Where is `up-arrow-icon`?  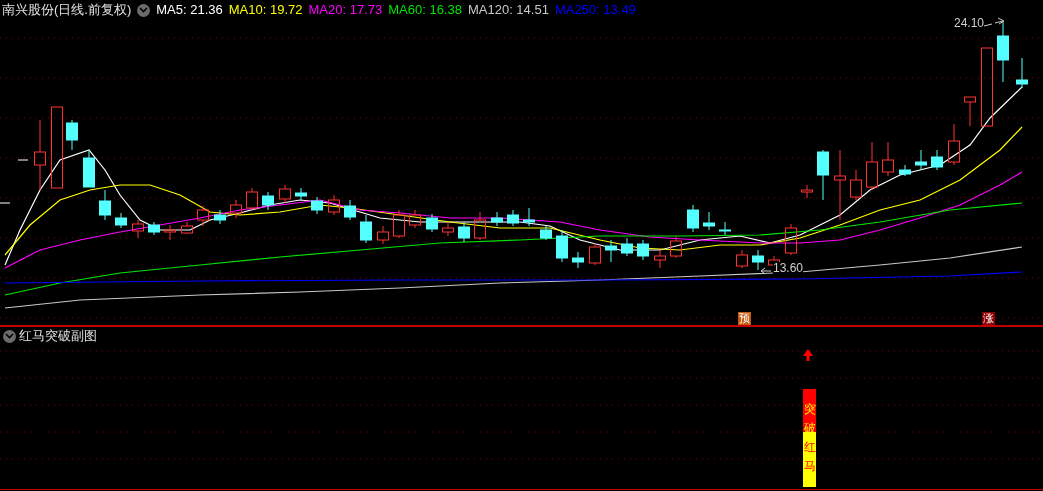 up-arrow-icon is located at coordinates (808, 355).